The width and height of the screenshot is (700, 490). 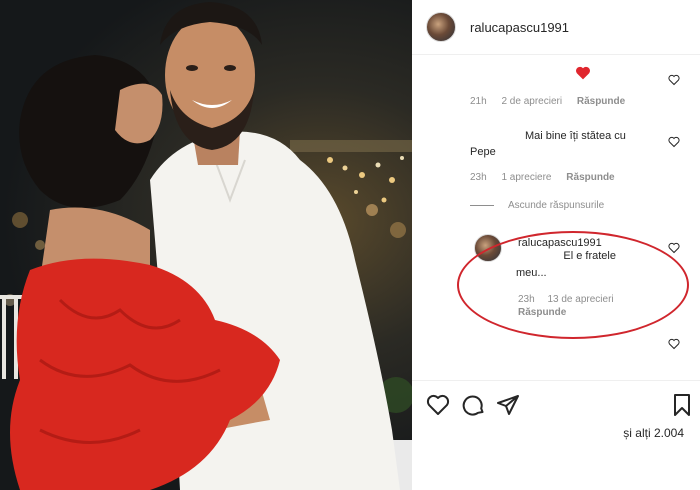 What do you see at coordinates (682, 405) in the screenshot?
I see `bookmark-icon` at bounding box center [682, 405].